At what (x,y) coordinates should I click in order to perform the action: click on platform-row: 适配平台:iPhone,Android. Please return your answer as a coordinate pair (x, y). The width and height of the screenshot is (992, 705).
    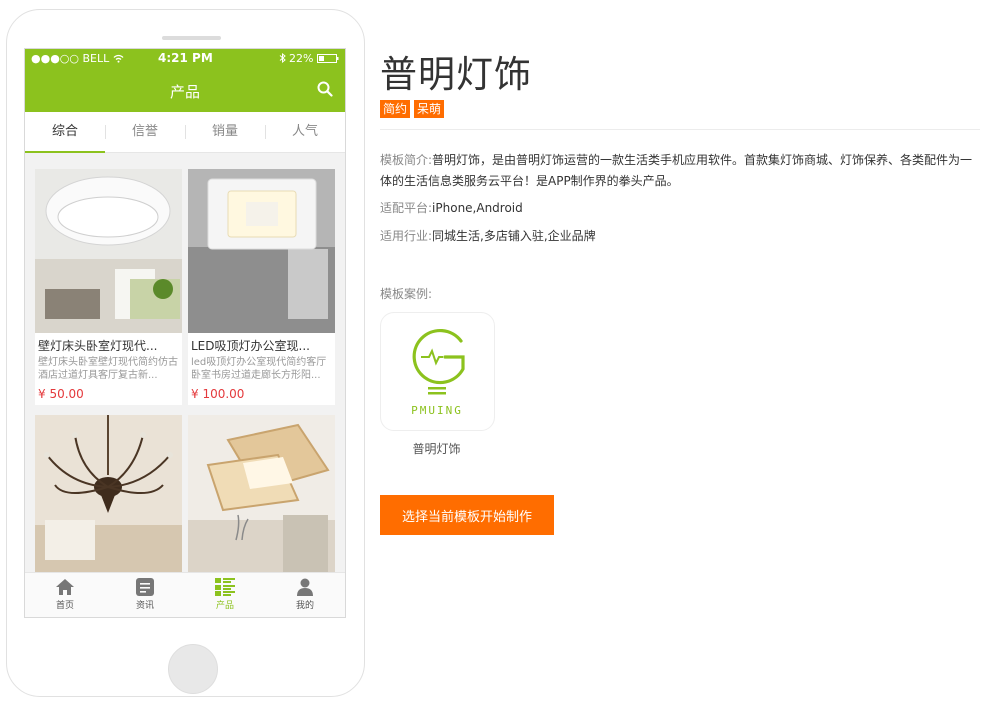
    Looking at the image, I should click on (680, 208).